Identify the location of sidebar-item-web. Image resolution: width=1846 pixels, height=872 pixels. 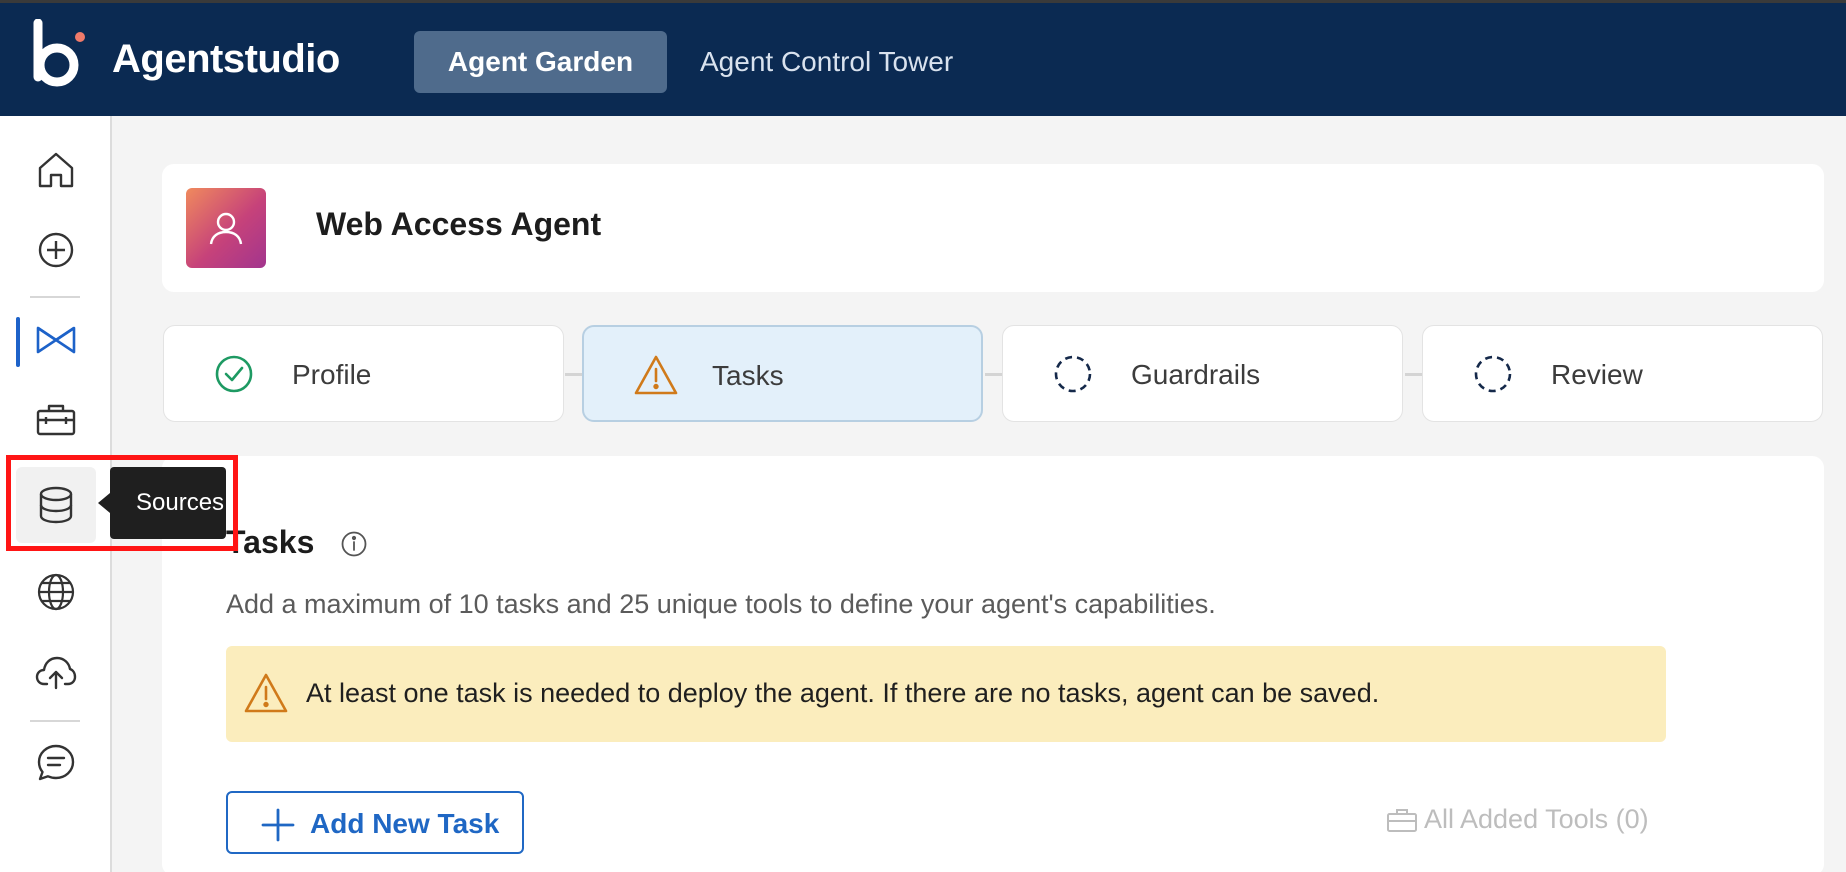
(56, 592).